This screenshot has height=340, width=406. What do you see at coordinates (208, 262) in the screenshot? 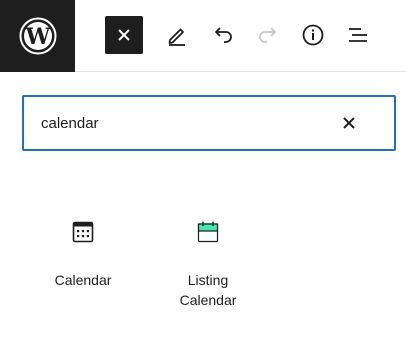
I see `block-result-listing-calendar: Listing Calendar` at bounding box center [208, 262].